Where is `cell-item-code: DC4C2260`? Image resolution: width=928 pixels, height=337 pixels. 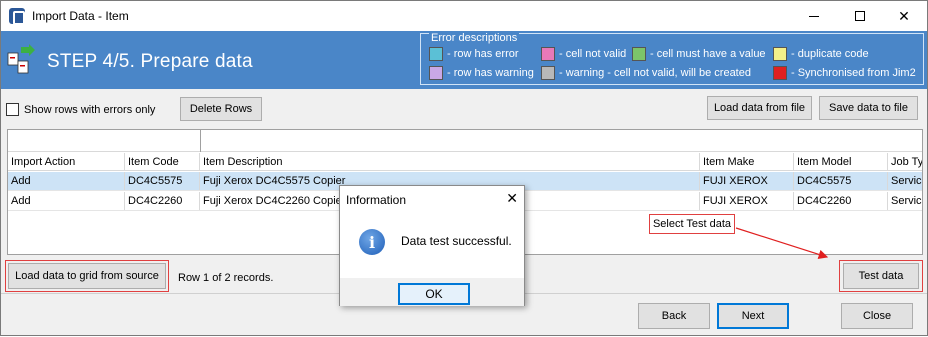 cell-item-code: DC4C2260 is located at coordinates (162, 201).